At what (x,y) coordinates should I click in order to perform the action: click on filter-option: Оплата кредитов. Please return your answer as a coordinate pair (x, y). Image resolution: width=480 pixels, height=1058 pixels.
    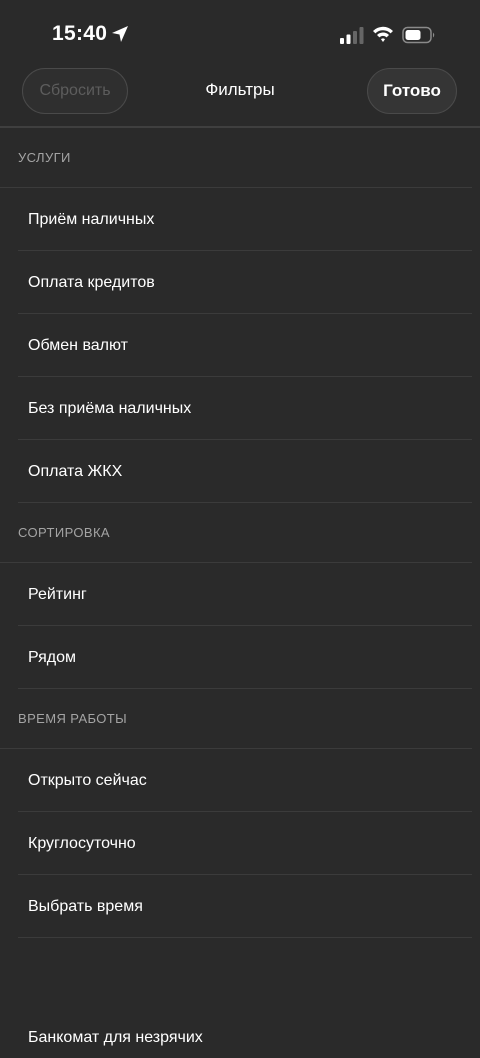
    Looking at the image, I should click on (245, 282).